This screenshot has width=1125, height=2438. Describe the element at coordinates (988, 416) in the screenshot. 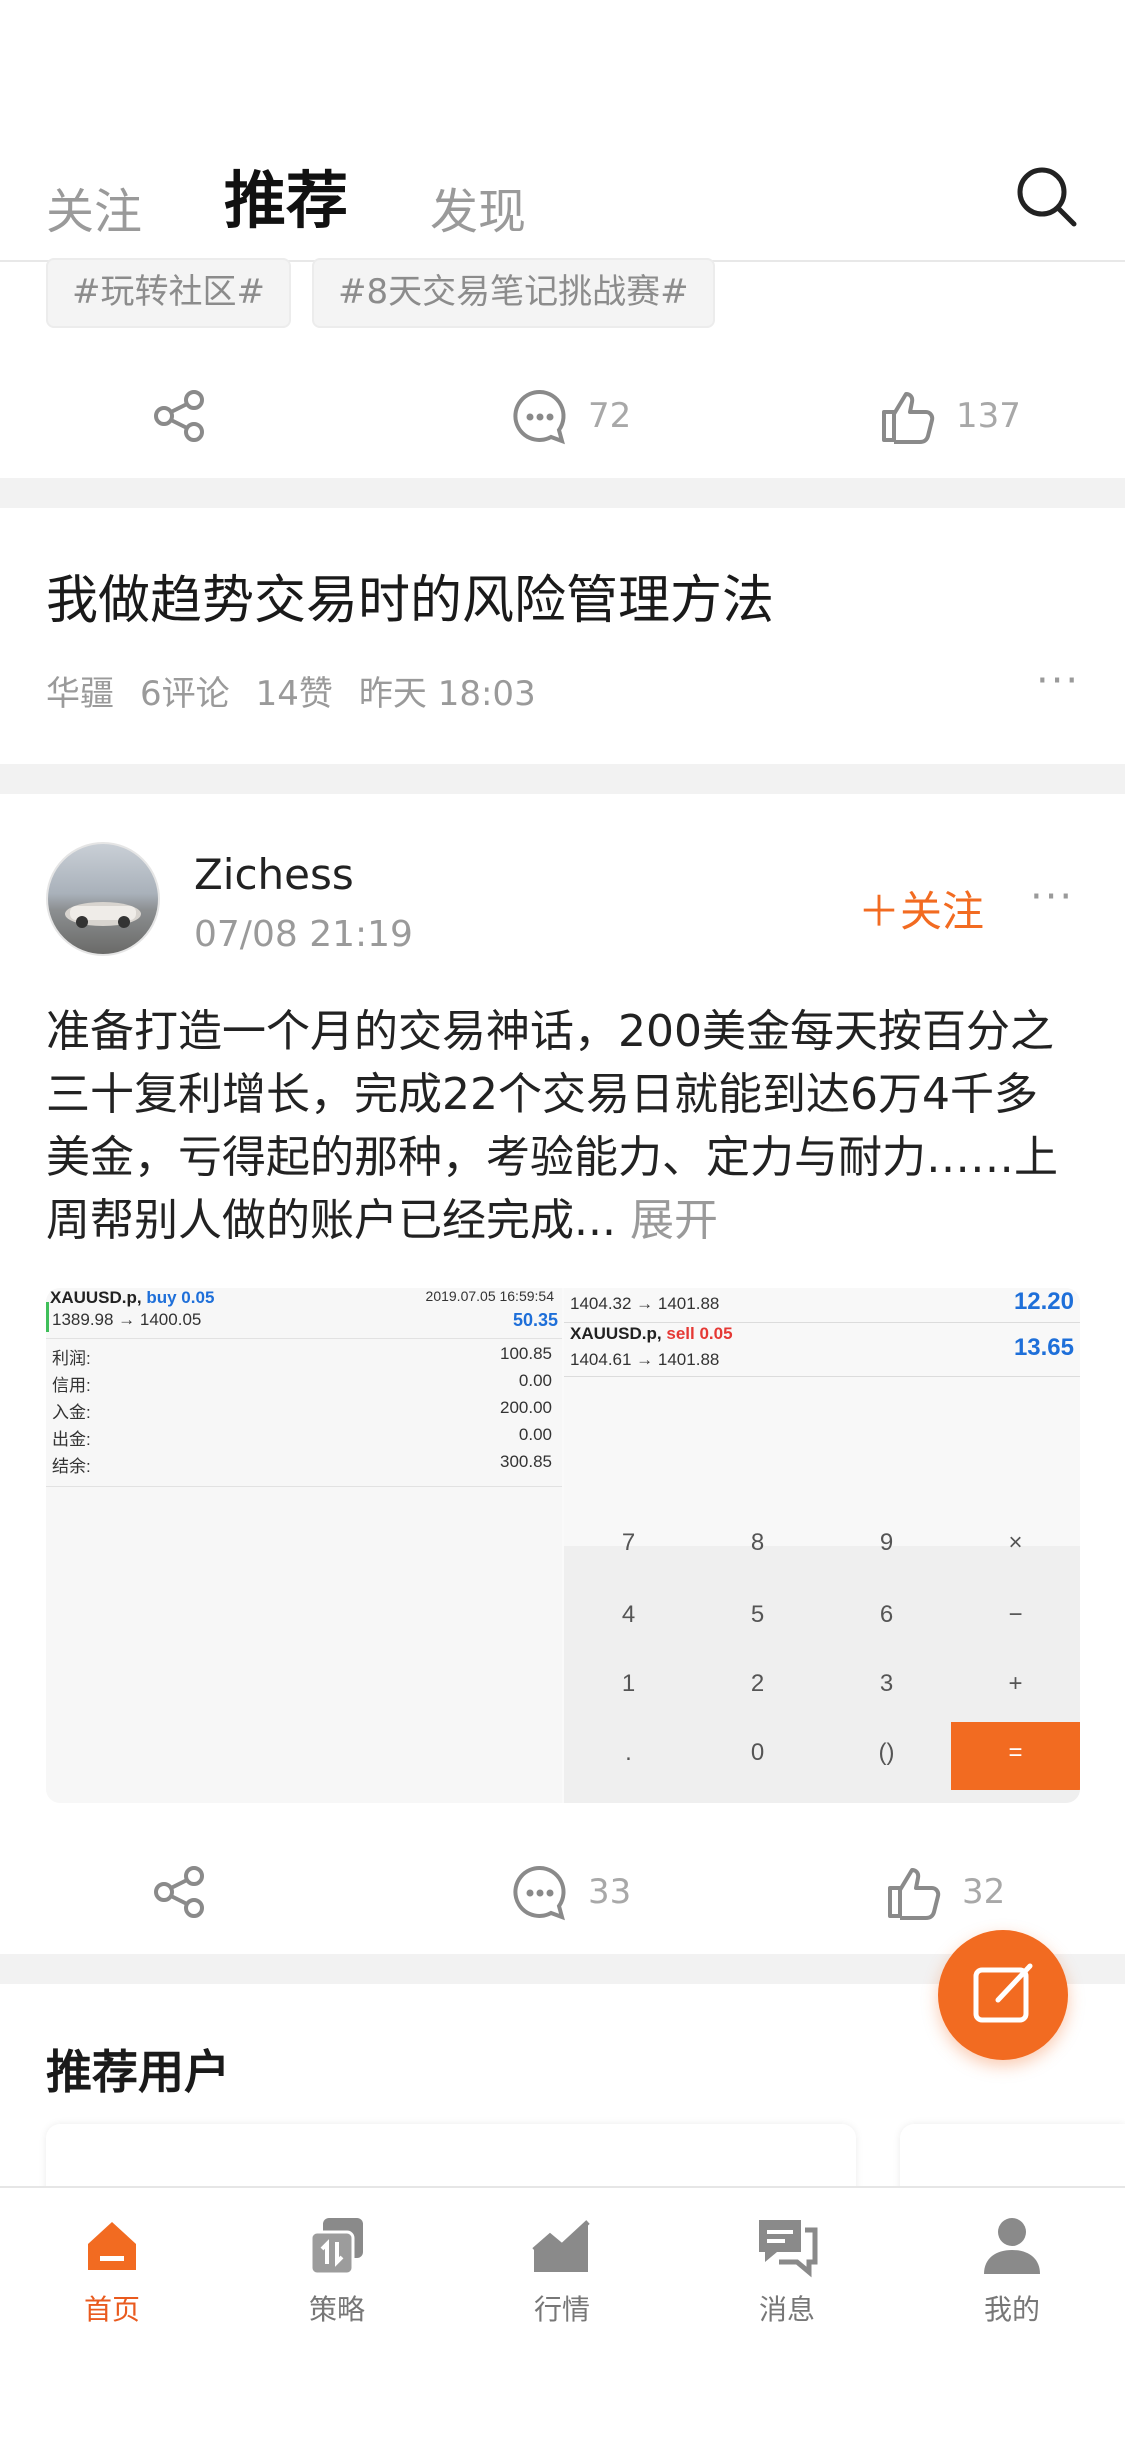

I see `like-count: 137` at that location.